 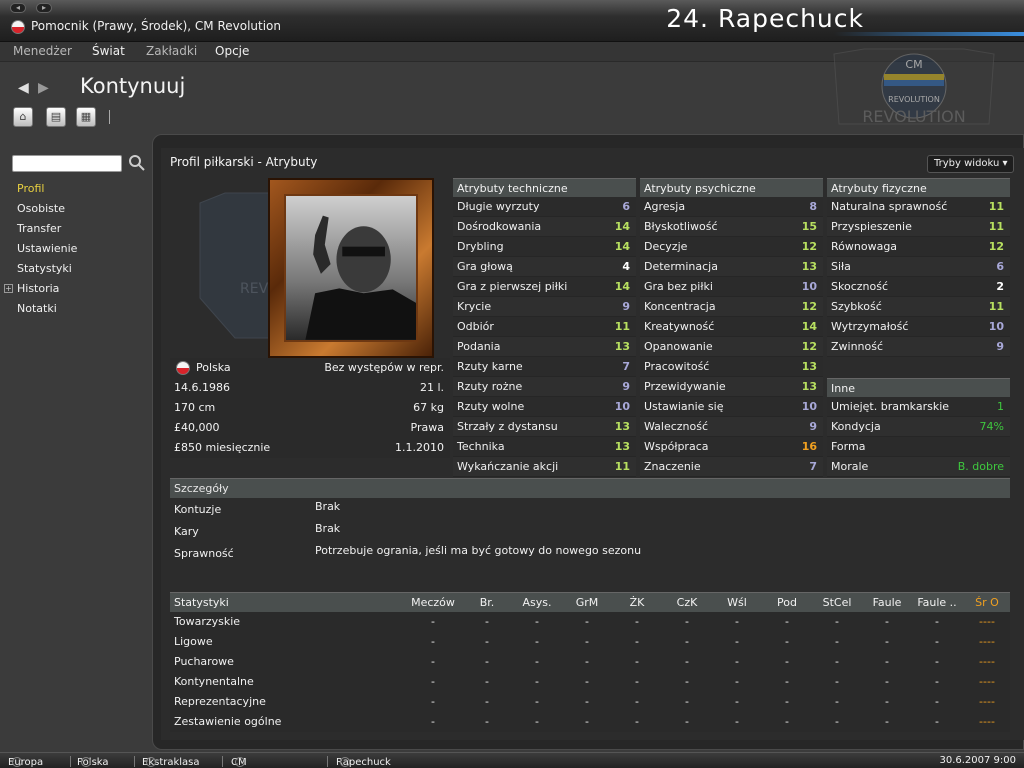 What do you see at coordinates (43, 88) in the screenshot?
I see `forward-arrow-icon: ▶` at bounding box center [43, 88].